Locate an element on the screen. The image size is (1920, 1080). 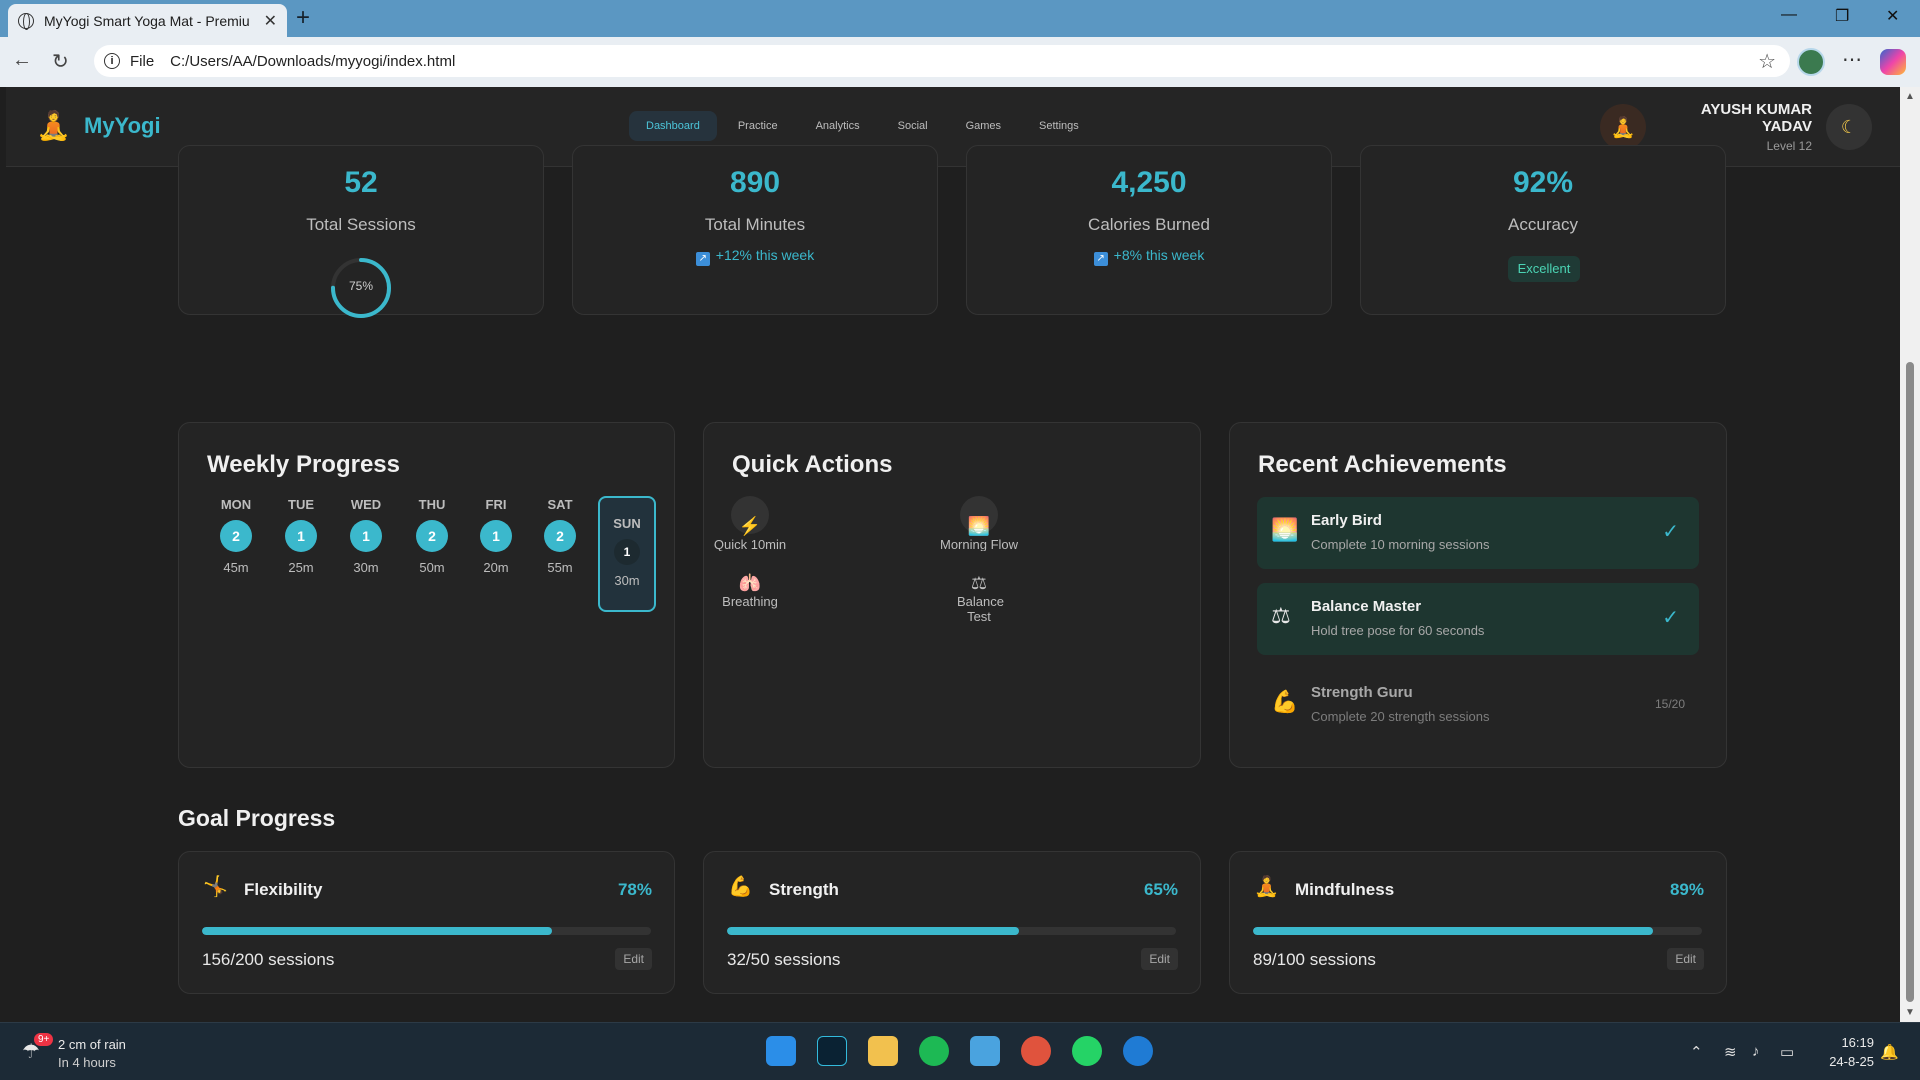
nav-analytics: Analytics is located at coordinates (838, 126).